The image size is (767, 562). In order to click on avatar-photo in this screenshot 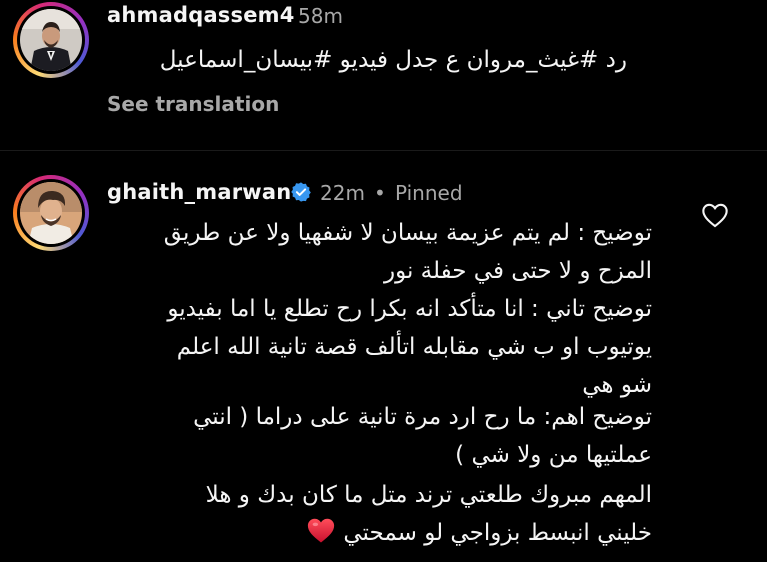, I will do `click(51, 213)`.